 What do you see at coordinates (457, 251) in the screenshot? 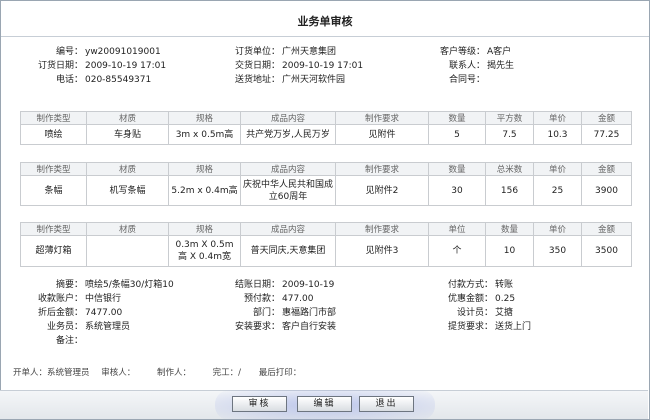
I see `cell-unit: 个` at bounding box center [457, 251].